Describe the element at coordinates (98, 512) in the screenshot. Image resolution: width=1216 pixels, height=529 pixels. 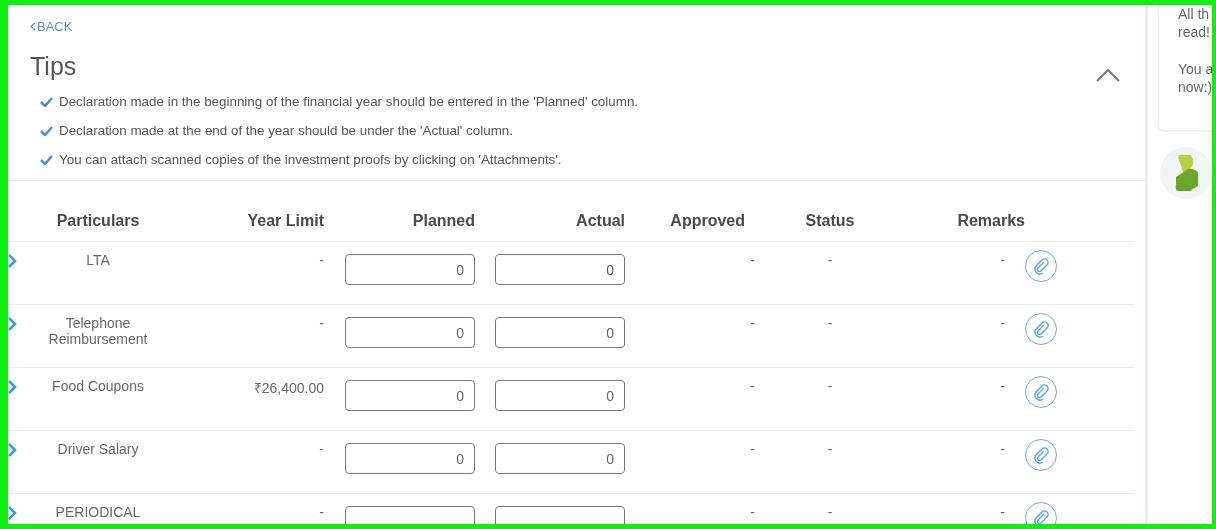
I see `table-cell-text: PERIODICAL` at that location.